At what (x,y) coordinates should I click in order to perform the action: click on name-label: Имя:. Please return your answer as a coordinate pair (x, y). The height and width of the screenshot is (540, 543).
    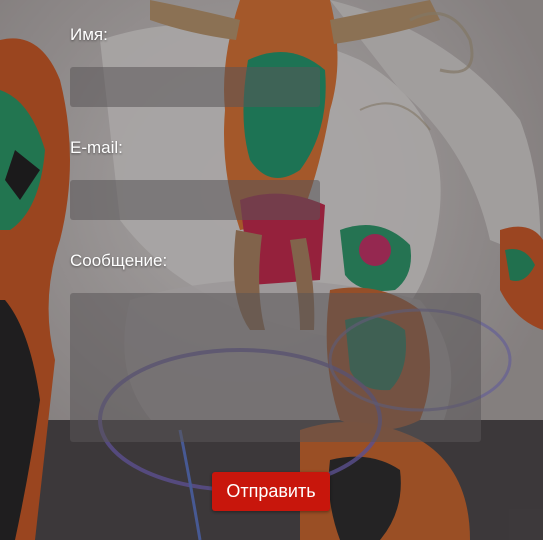
    Looking at the image, I should click on (89, 34).